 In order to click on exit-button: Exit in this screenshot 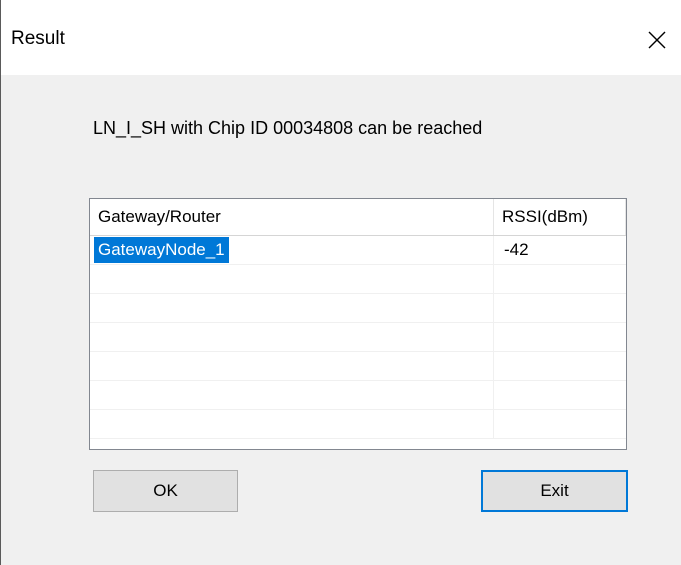, I will do `click(554, 491)`.